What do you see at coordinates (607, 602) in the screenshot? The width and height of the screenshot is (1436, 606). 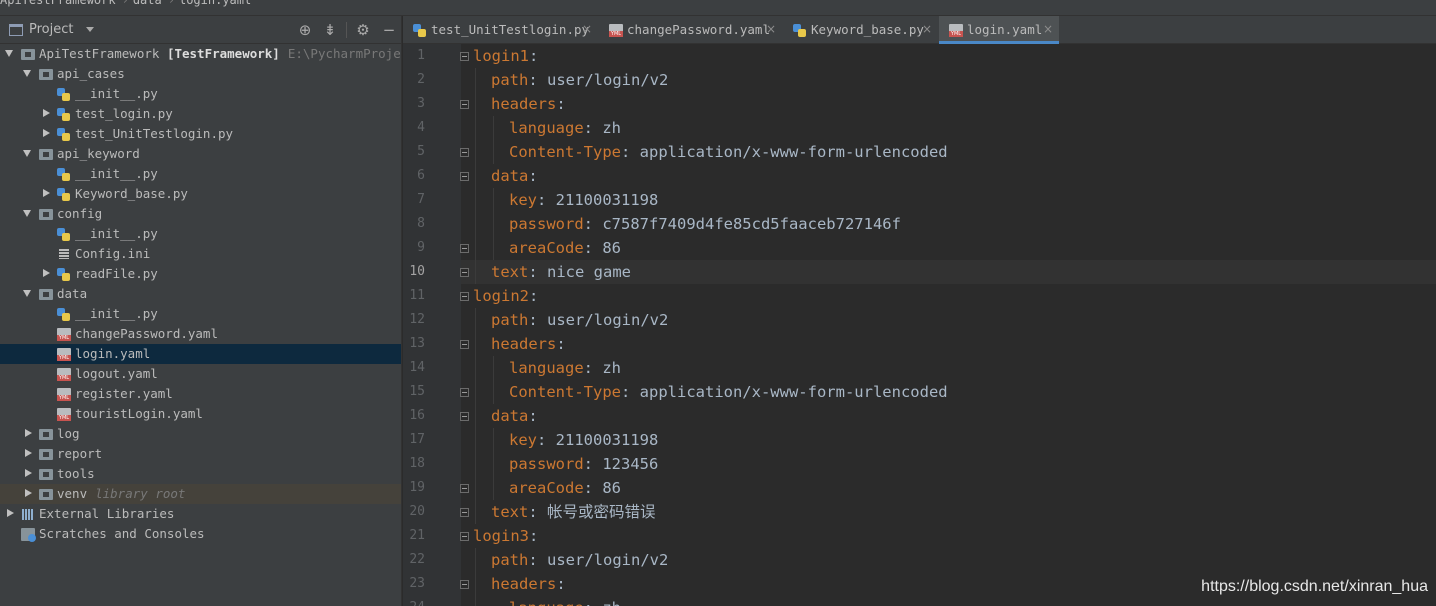 I see `yaml-value: zh` at bounding box center [607, 602].